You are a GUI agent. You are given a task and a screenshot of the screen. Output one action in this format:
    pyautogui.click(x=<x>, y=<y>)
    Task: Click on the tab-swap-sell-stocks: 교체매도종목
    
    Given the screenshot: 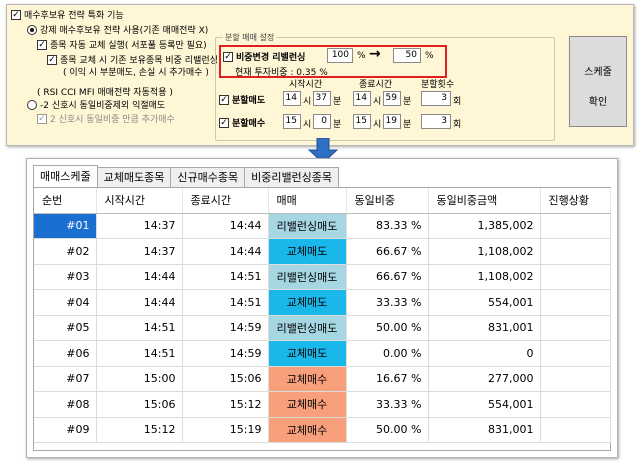 What is the action you would take?
    pyautogui.click(x=134, y=177)
    